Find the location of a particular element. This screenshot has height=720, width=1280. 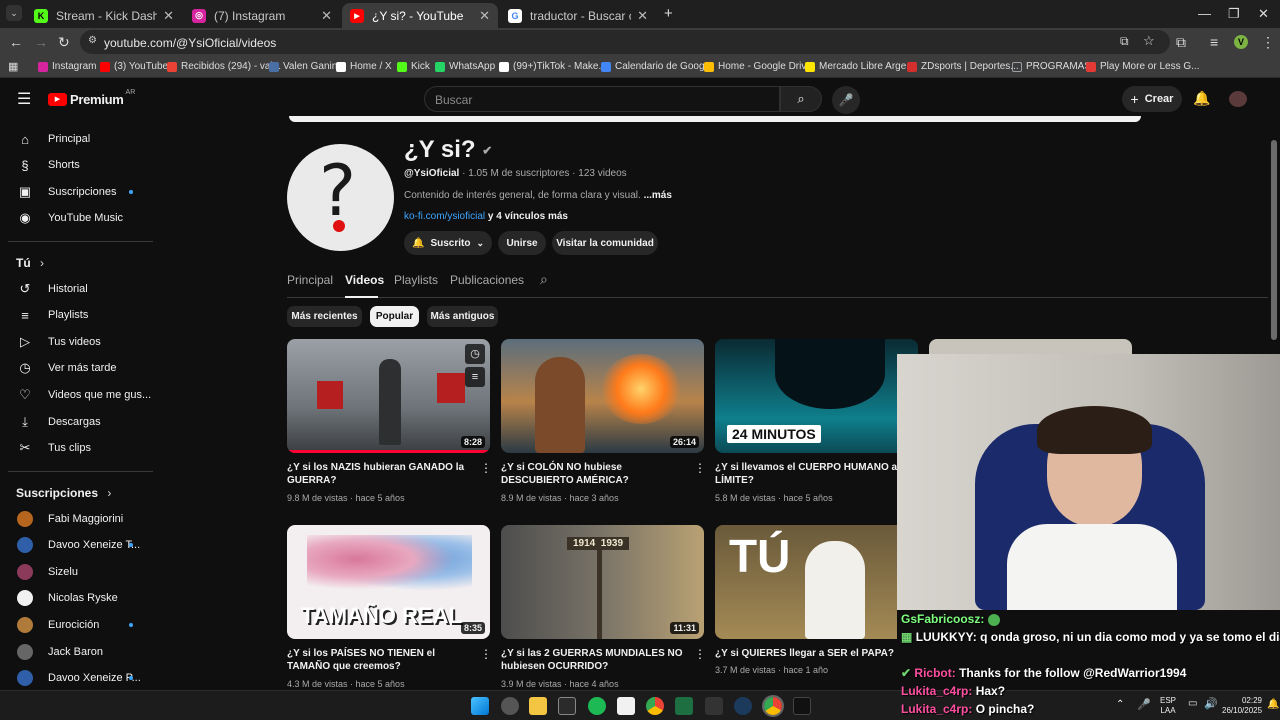

sidebar-sub-item: Nicolas Ryske is located at coordinates (76, 598).